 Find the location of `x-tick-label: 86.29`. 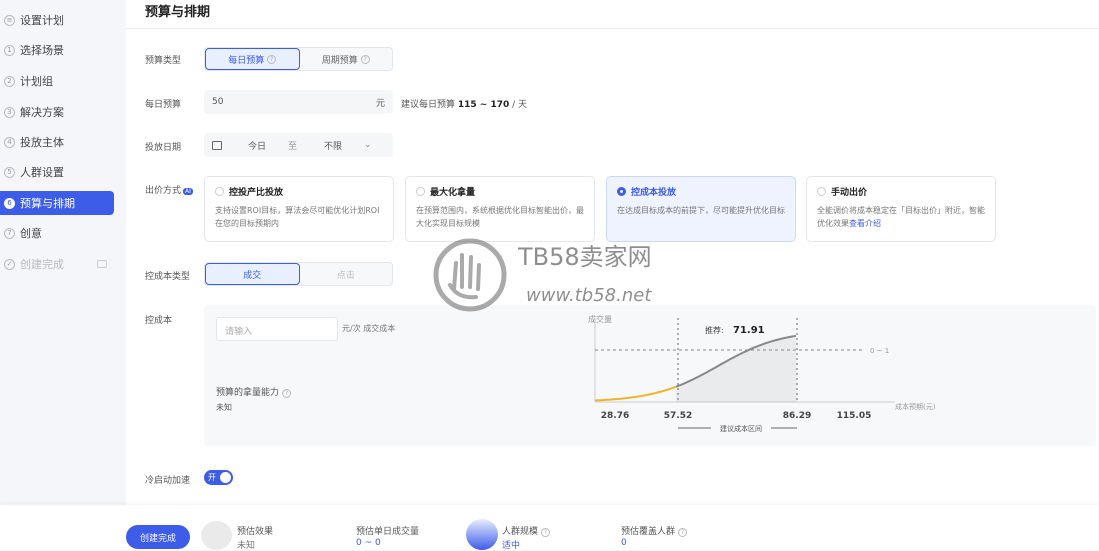

x-tick-label: 86.29 is located at coordinates (797, 416).